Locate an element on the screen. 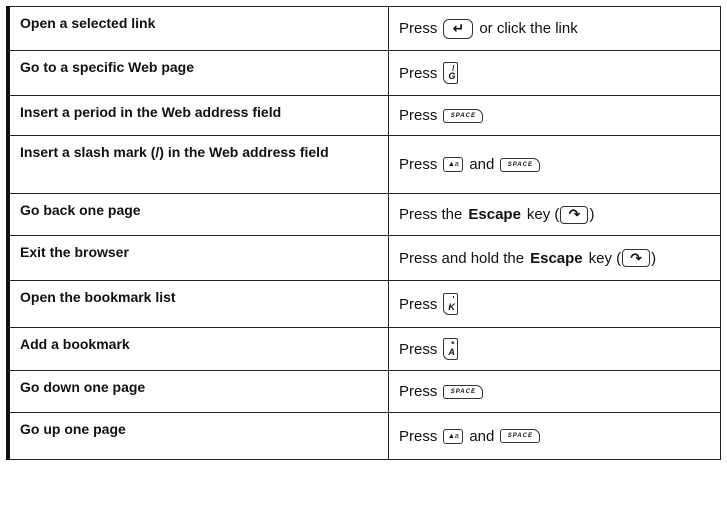 The width and height of the screenshot is (727, 508). table-row: Add a bookmark Press * A is located at coordinates (363, 349).